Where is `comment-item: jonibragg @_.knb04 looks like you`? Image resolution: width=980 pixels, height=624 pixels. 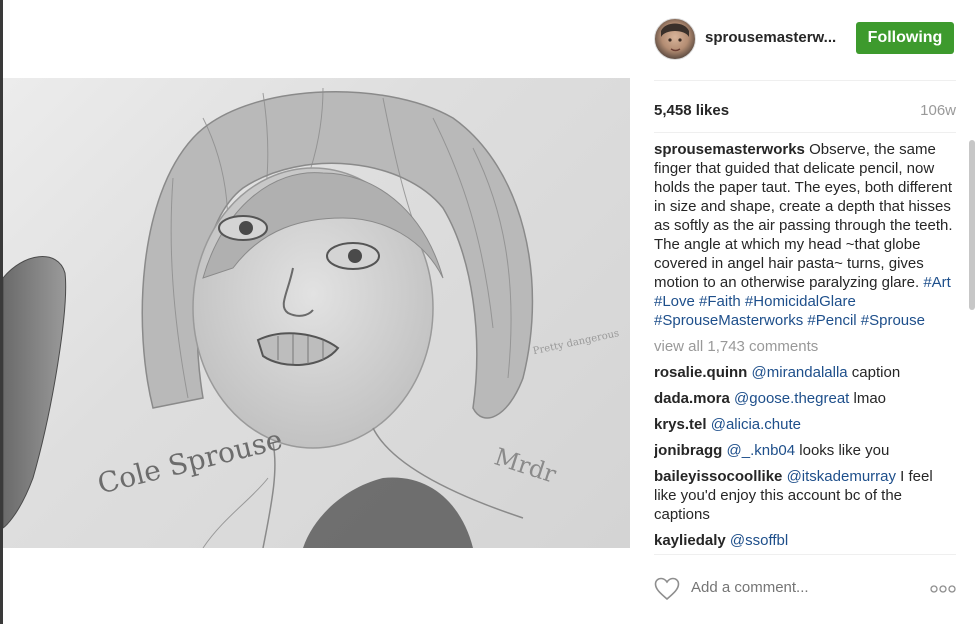
comment-item: jonibragg @_.knb04 looks like you is located at coordinates (805, 450).